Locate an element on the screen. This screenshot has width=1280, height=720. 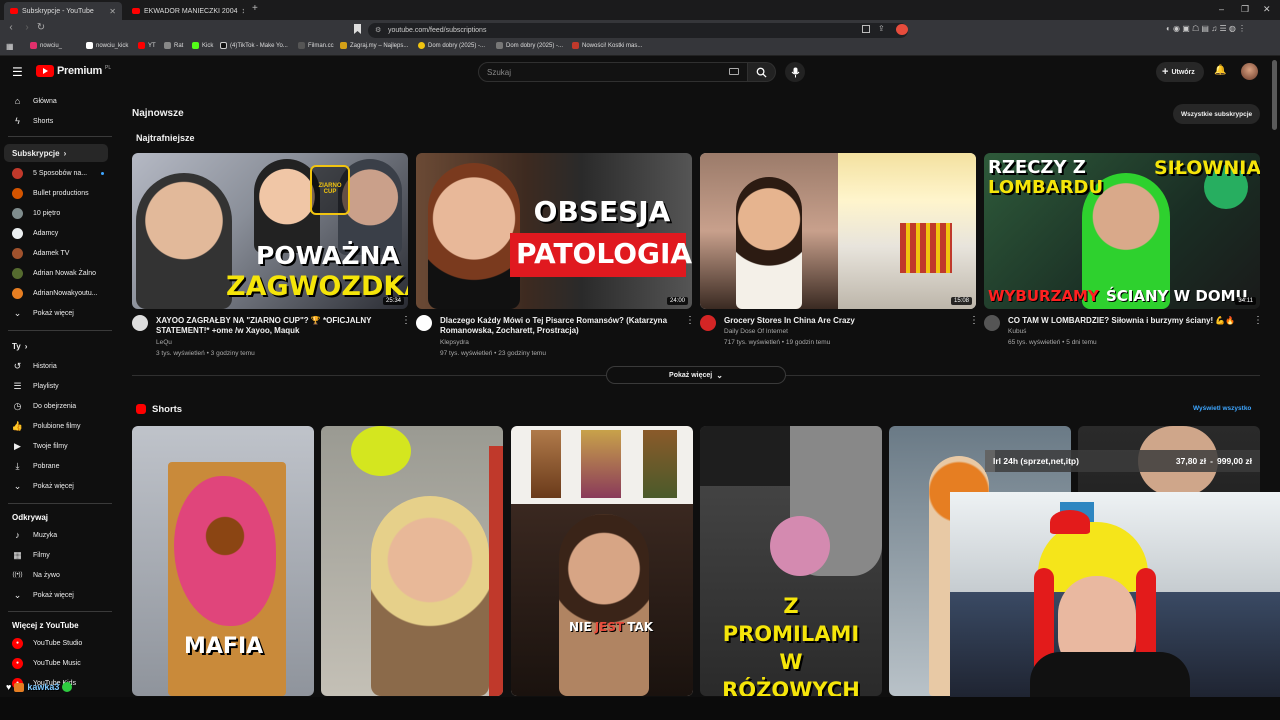
sidebar-item-channel: Bullet productions is located at coordinates (56, 193).